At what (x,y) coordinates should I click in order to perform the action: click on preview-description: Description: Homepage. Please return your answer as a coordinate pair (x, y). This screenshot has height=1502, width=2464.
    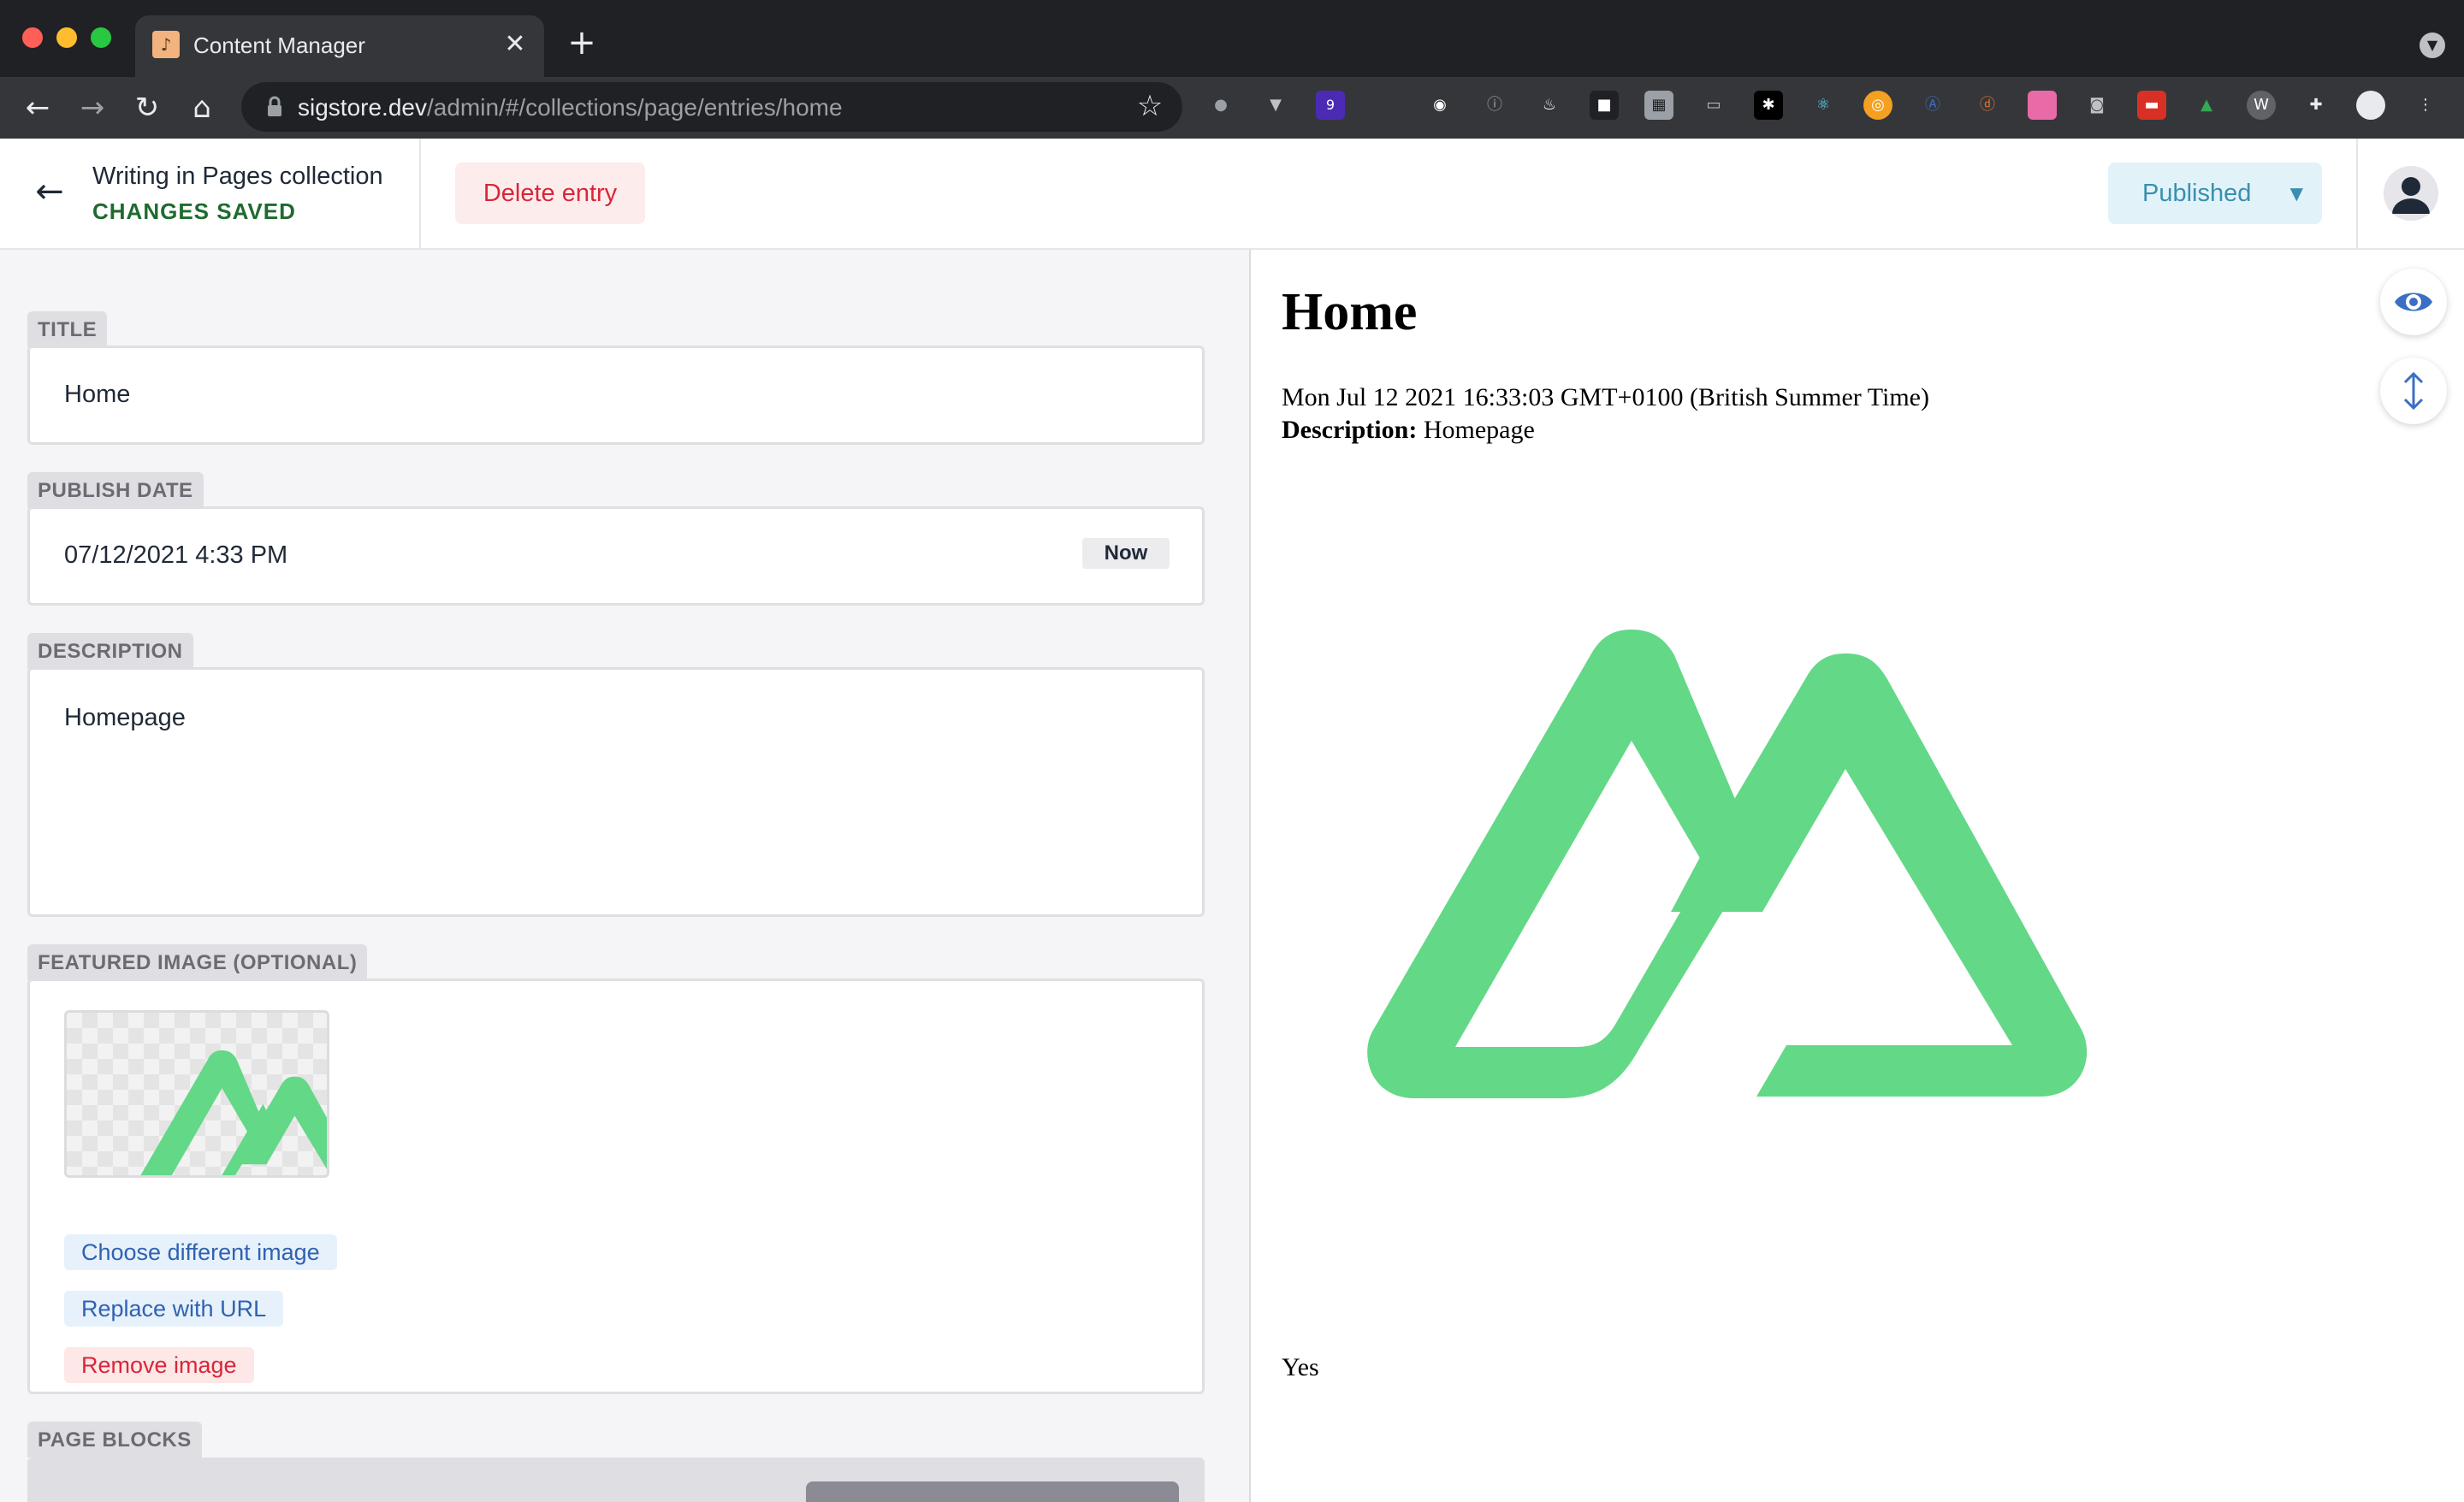
    Looking at the image, I should click on (1408, 430).